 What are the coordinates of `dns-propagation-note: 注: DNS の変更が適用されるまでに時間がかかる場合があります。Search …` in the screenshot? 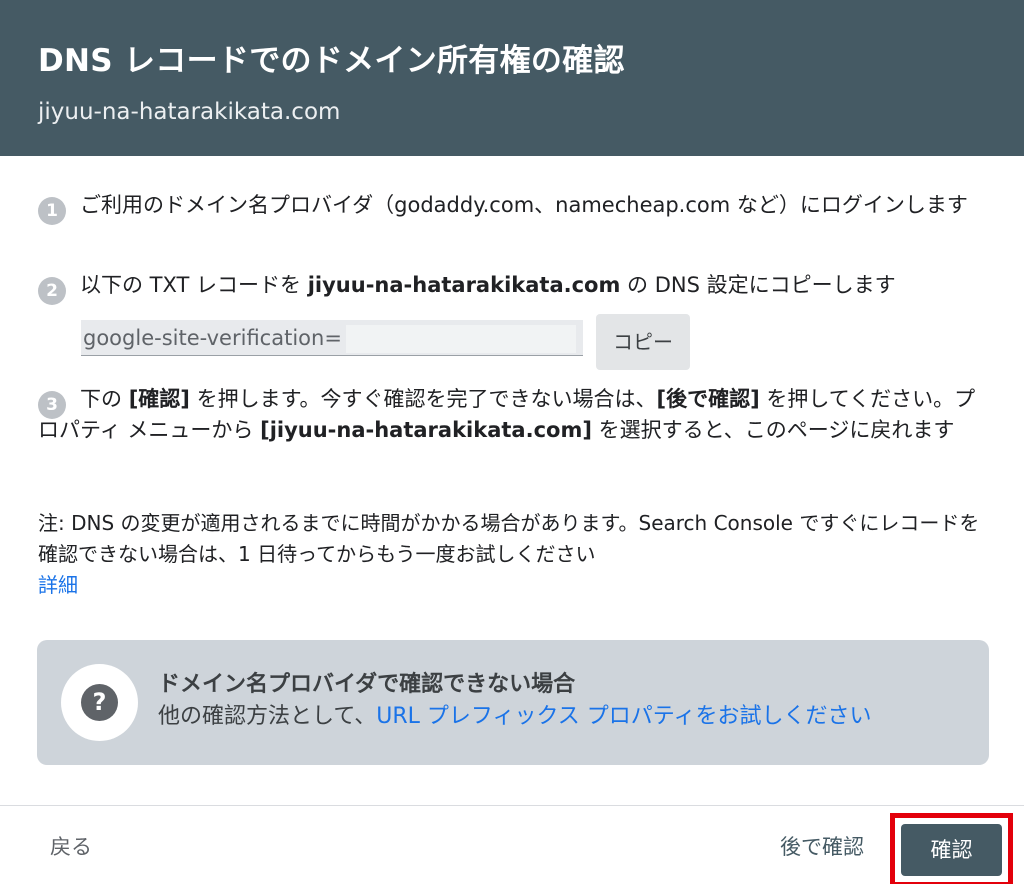 It's located at (509, 538).